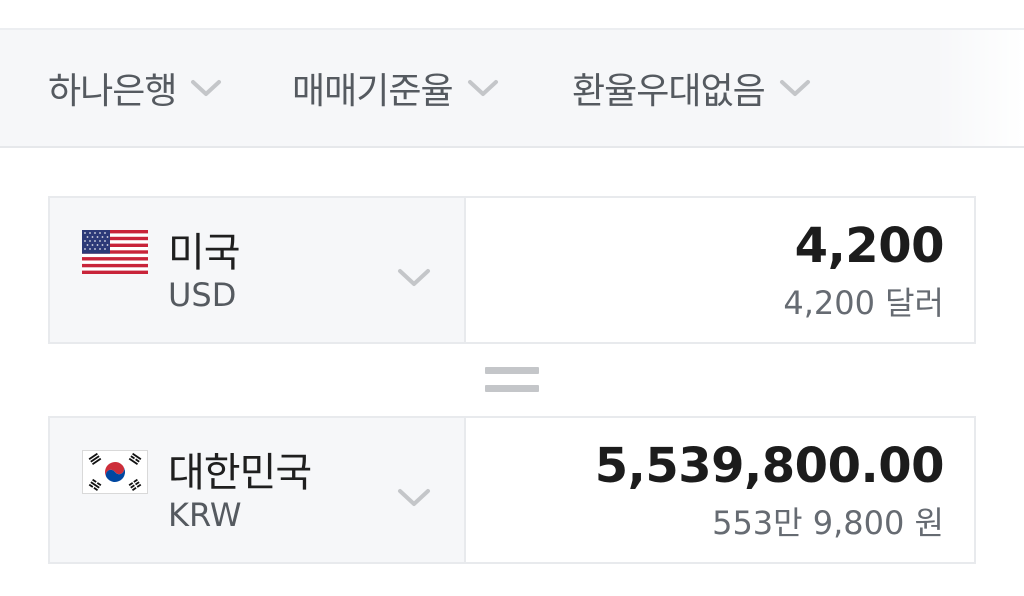 The image size is (1024, 596). Describe the element at coordinates (863, 303) in the screenshot. I see `from-amount-text: 4,200 달러` at that location.